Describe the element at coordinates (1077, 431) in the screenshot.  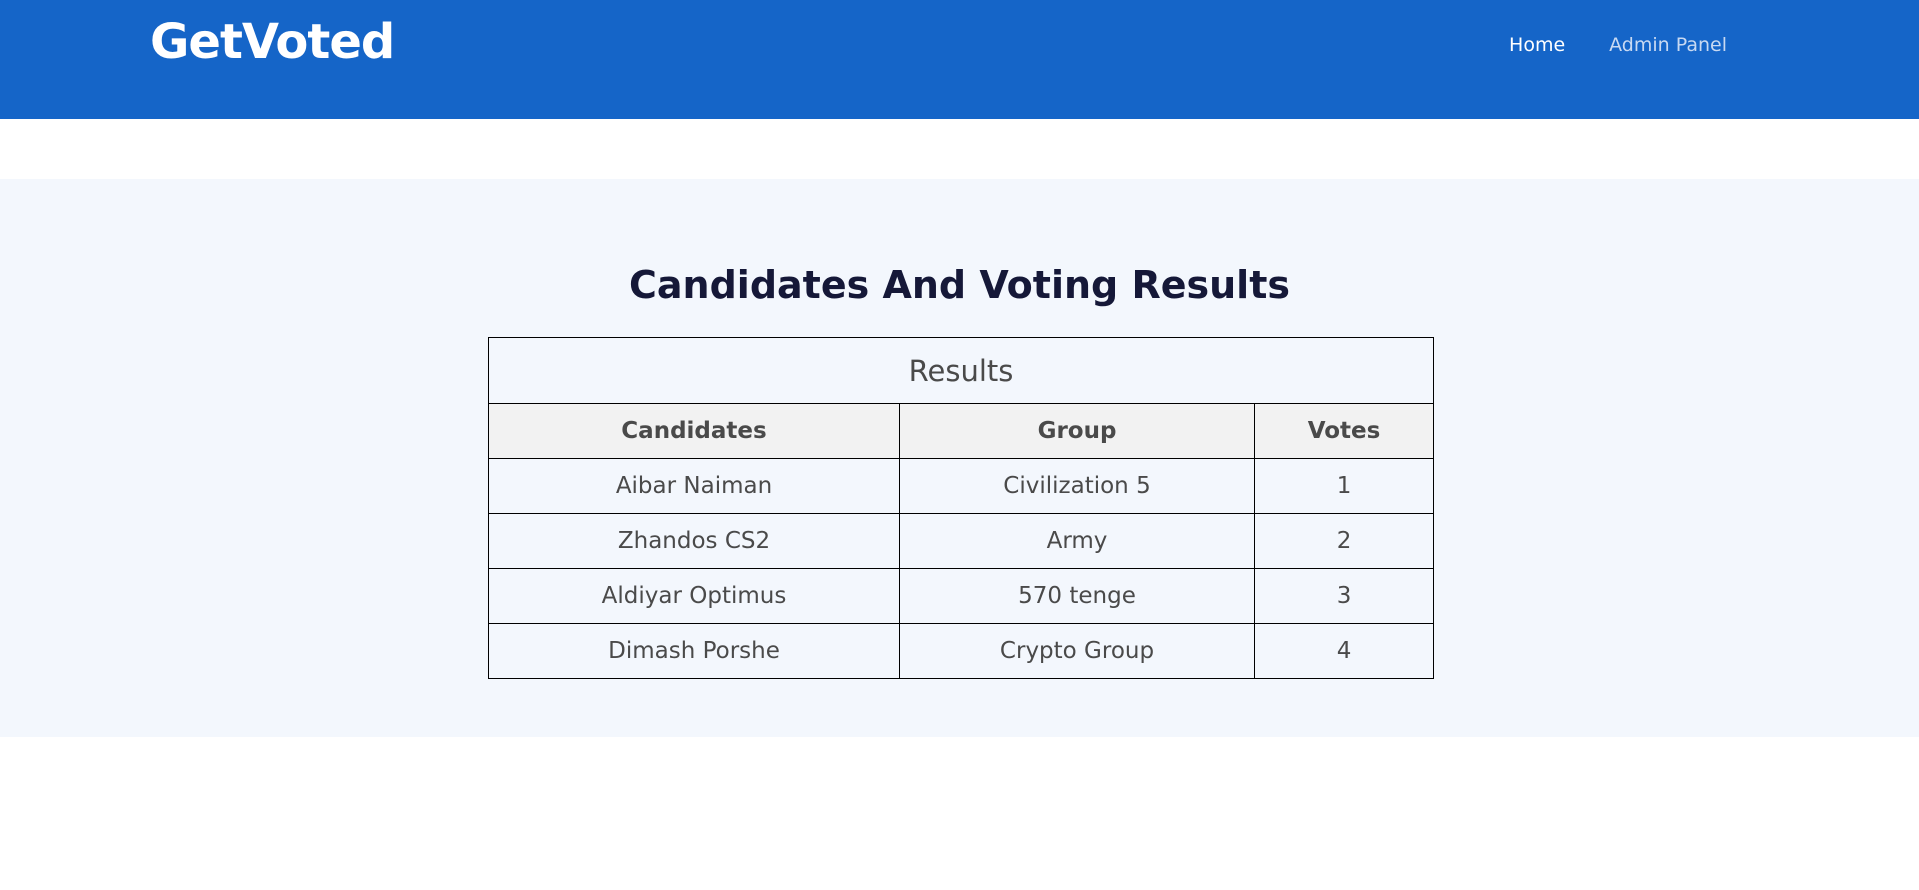
I see `column-header-group: Group` at that location.